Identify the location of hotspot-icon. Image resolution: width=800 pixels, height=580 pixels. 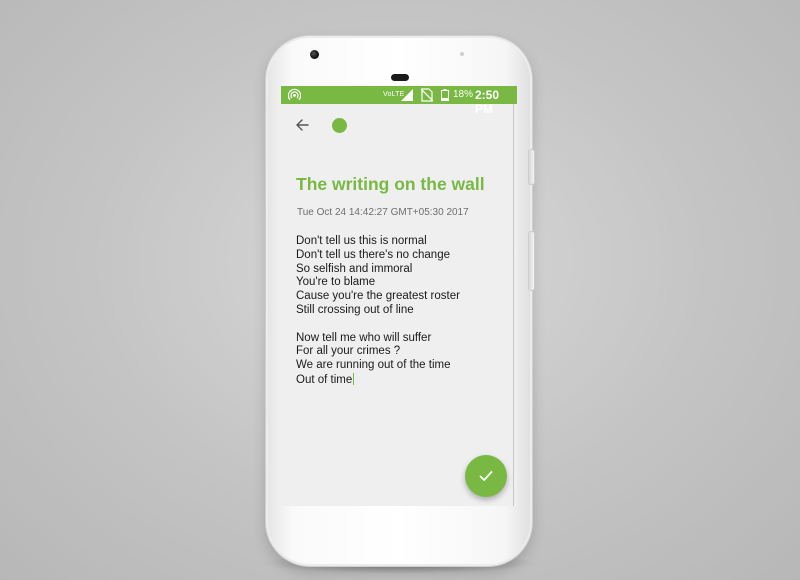
(294, 94).